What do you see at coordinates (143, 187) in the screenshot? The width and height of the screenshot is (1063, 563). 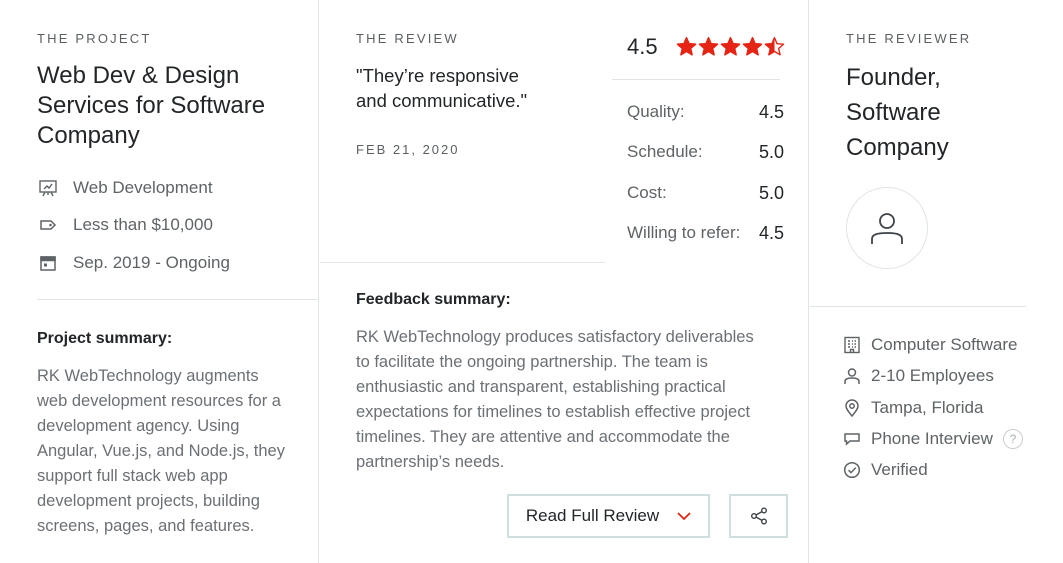 I see `service-label: Web Development` at bounding box center [143, 187].